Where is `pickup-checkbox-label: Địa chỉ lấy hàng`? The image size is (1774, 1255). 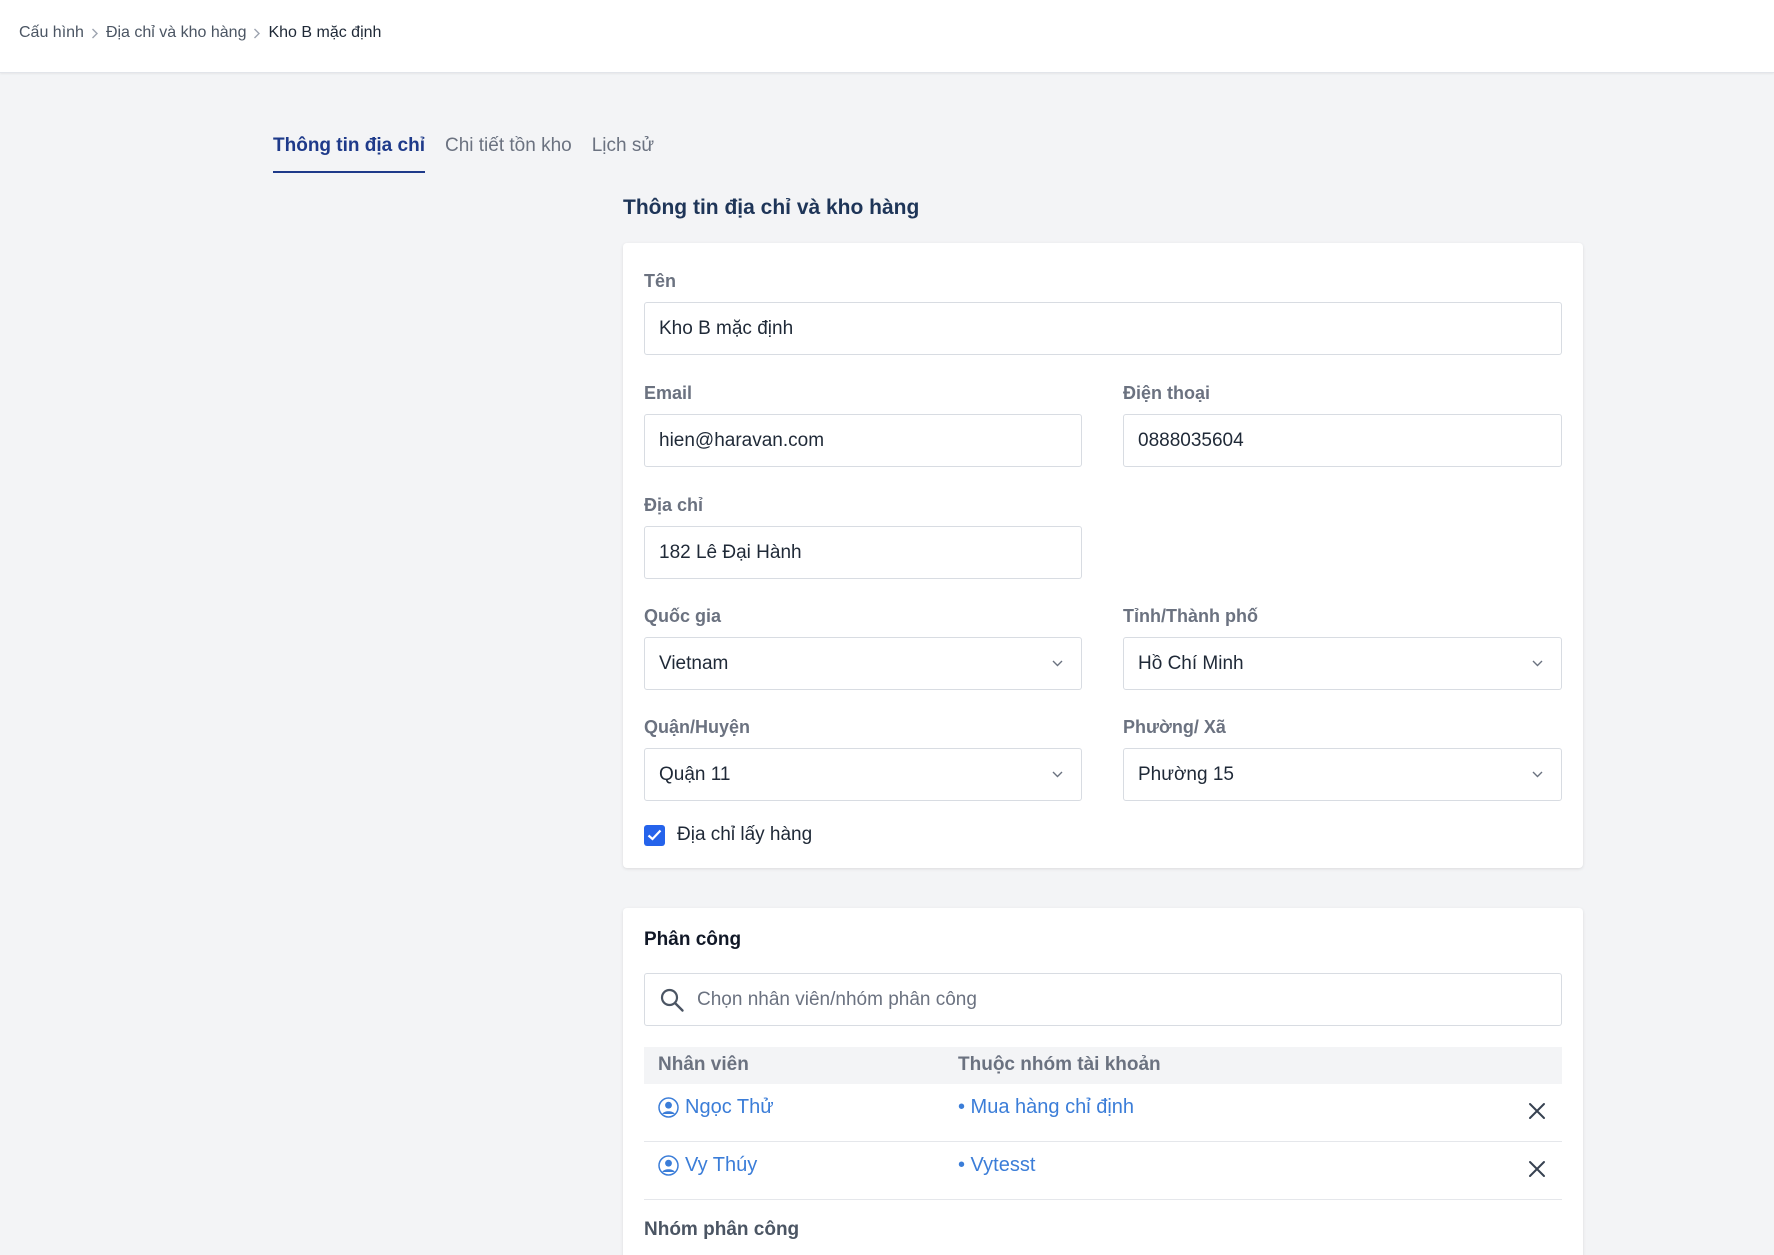
pickup-checkbox-label: Địa chỉ lấy hàng is located at coordinates (744, 835).